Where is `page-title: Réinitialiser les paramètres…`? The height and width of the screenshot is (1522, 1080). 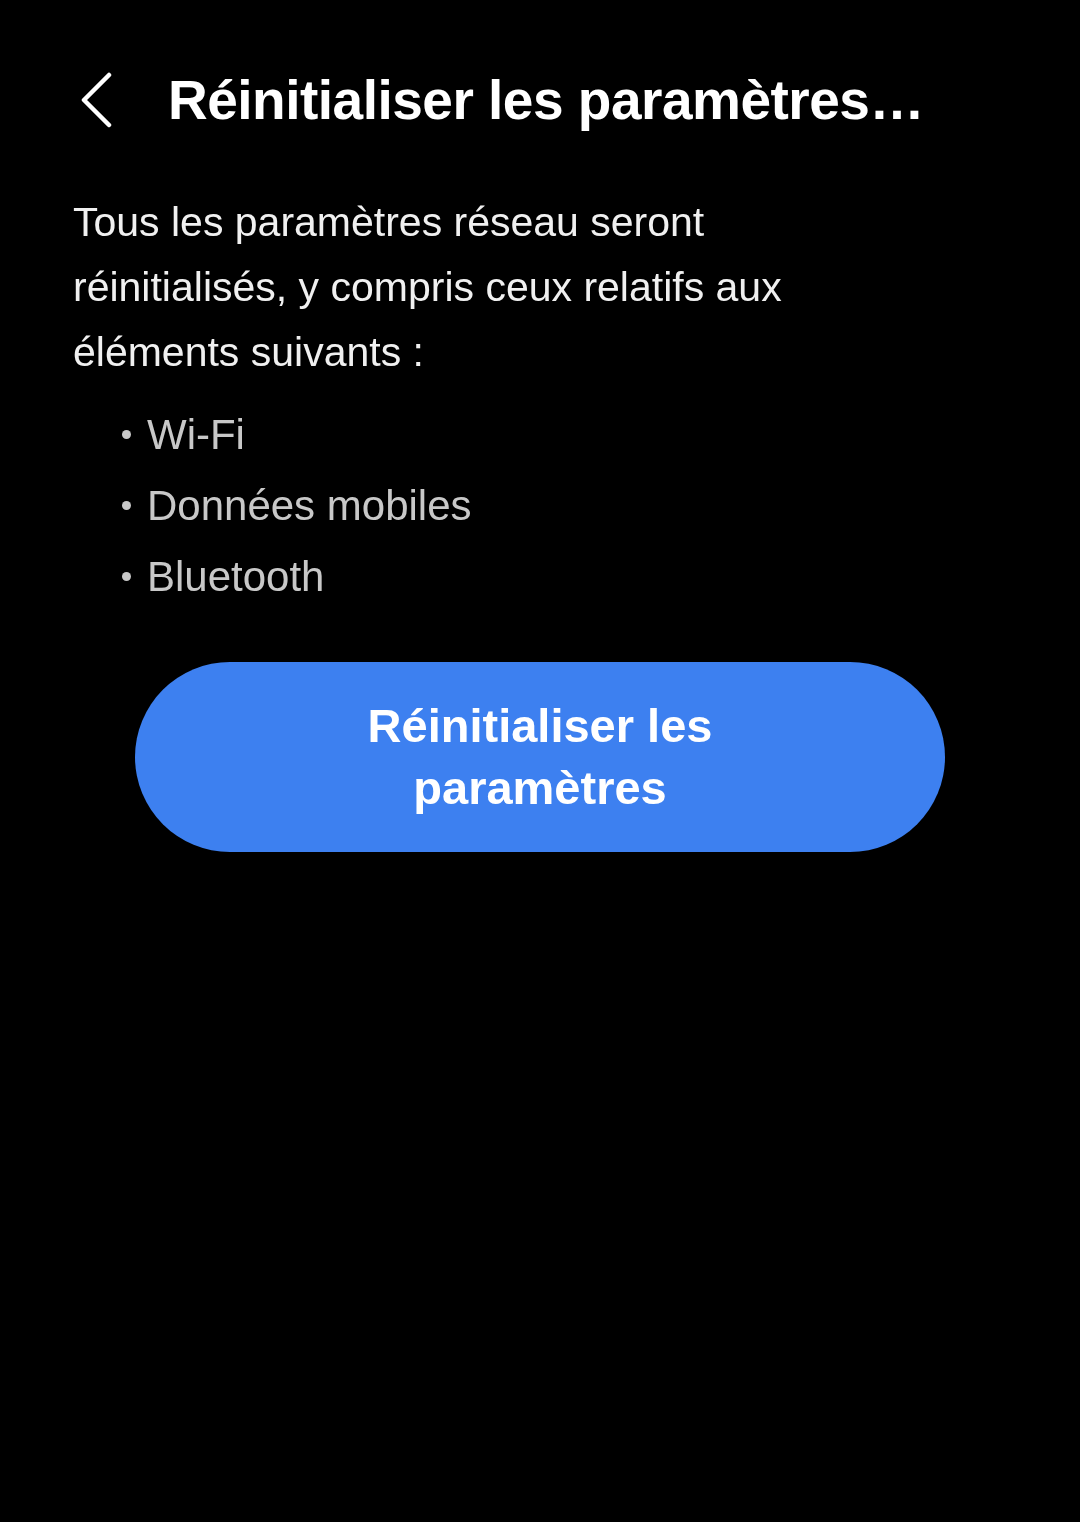
page-title: Réinitialiser les paramètres… is located at coordinates (546, 100).